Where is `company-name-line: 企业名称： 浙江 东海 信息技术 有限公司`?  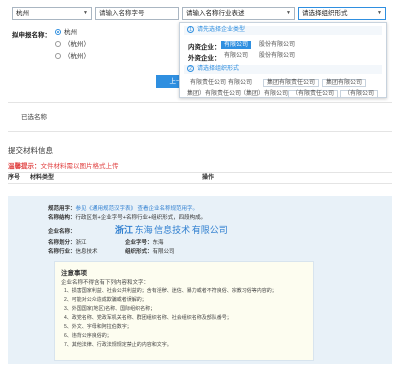
company-name-line: 企业名称： 浙江 东海 信息技术 有限公司 is located at coordinates (138, 230).